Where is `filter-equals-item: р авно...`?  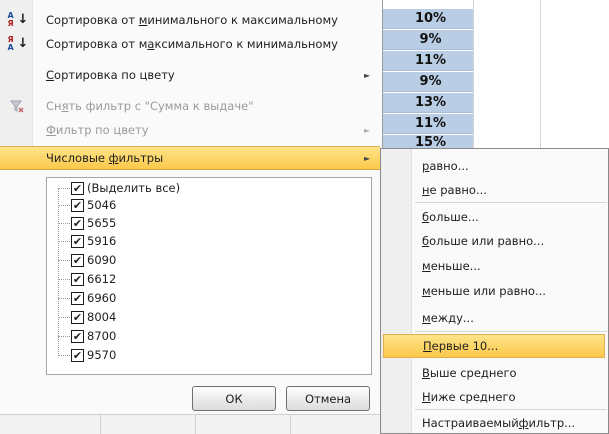 filter-equals-item: р авно... is located at coordinates (494, 166).